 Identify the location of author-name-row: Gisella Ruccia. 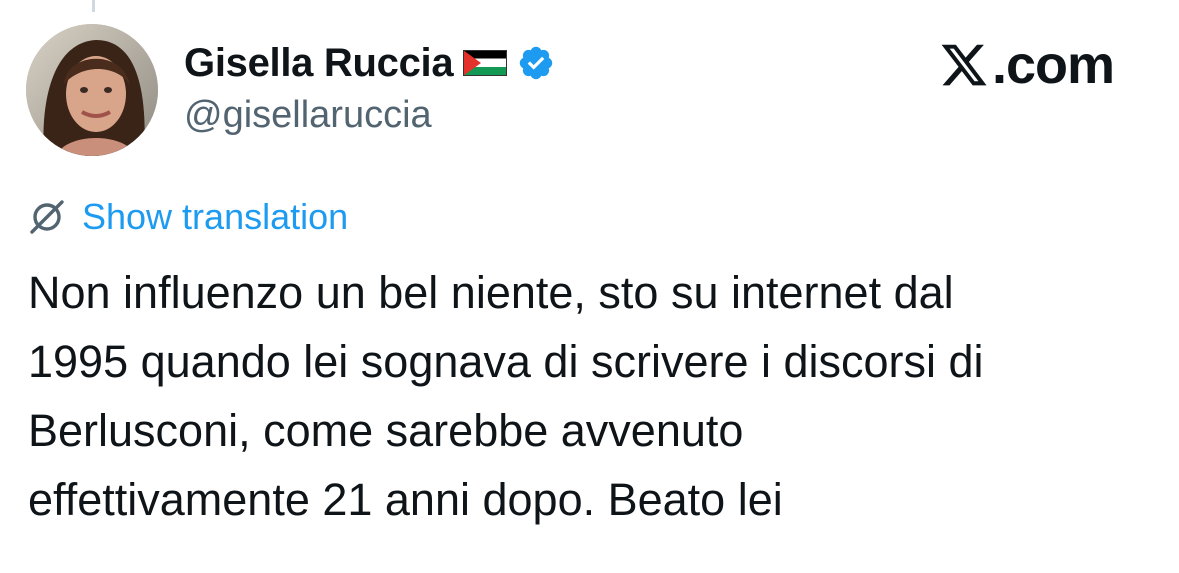
(369, 63).